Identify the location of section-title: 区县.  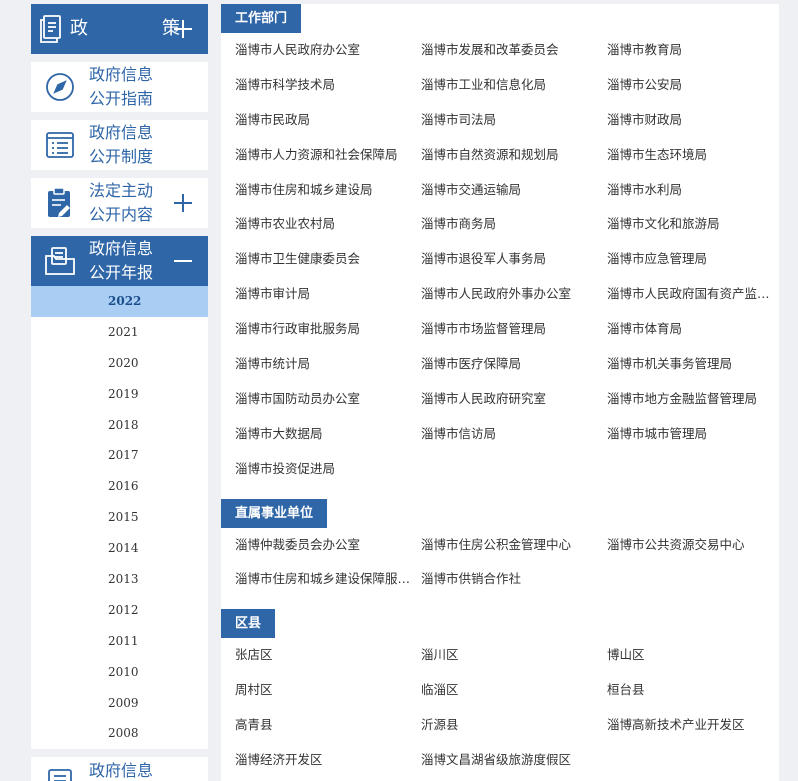
(248, 624).